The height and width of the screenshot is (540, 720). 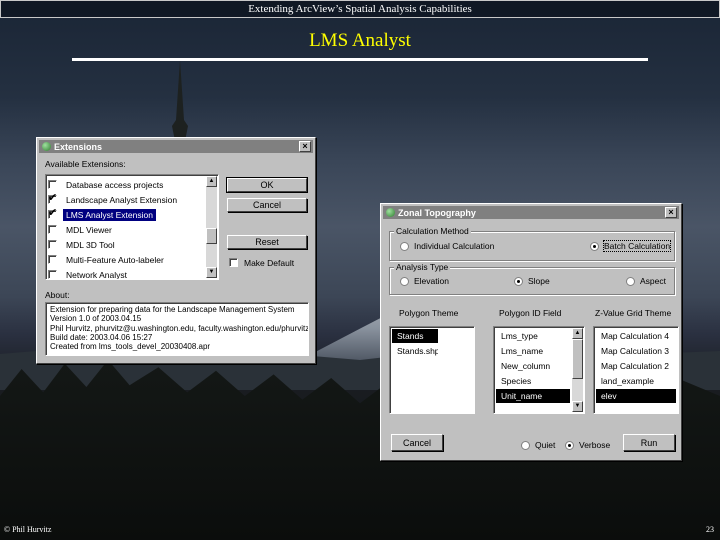 I want to click on quiet-label: Quiet, so click(x=545, y=445).